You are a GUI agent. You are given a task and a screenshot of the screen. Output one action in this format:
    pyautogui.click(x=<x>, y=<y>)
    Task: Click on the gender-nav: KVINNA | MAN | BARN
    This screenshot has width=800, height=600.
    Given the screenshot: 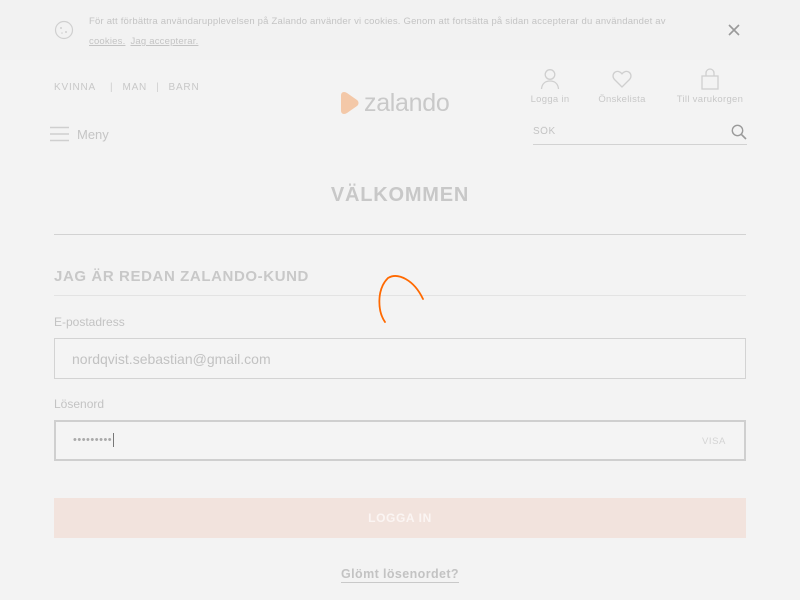 What is the action you would take?
    pyautogui.click(x=126, y=87)
    